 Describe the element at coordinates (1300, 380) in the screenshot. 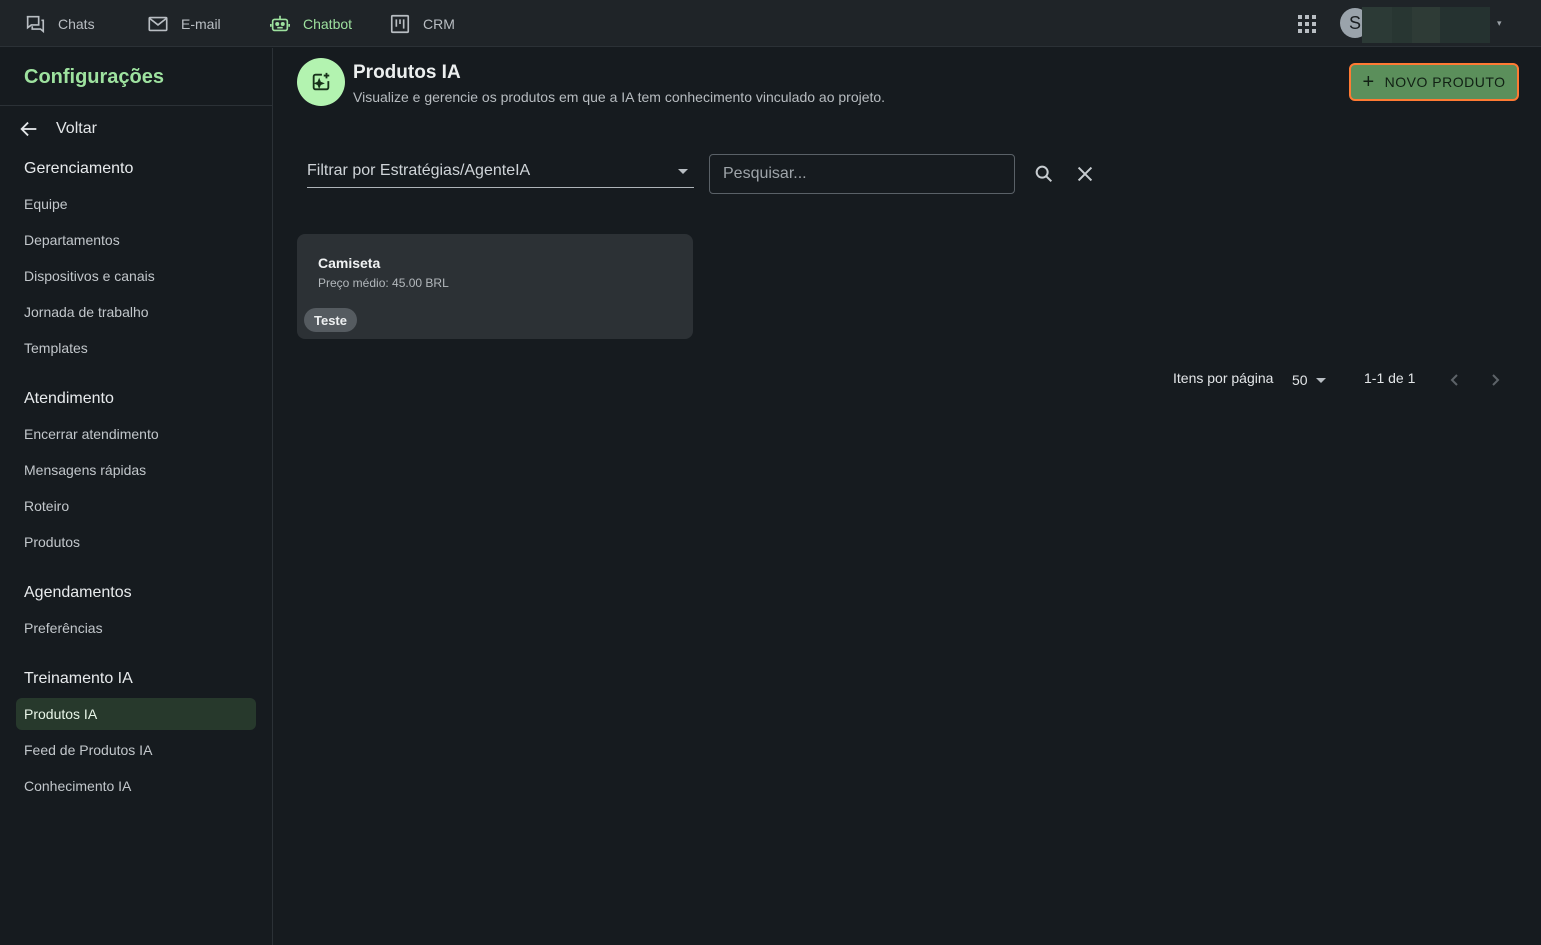

I see `items-per-page-value: 50` at that location.